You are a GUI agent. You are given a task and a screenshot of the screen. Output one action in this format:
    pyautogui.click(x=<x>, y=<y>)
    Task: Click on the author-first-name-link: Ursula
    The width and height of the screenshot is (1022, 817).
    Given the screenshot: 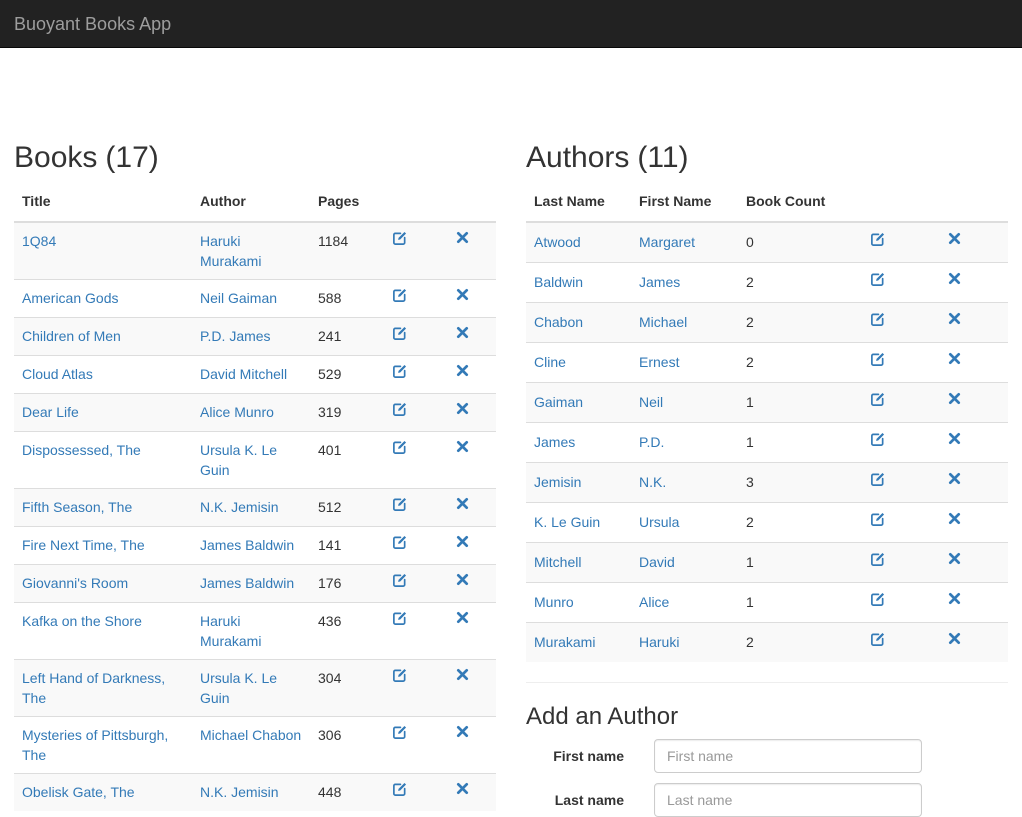 What is the action you would take?
    pyautogui.click(x=659, y=522)
    